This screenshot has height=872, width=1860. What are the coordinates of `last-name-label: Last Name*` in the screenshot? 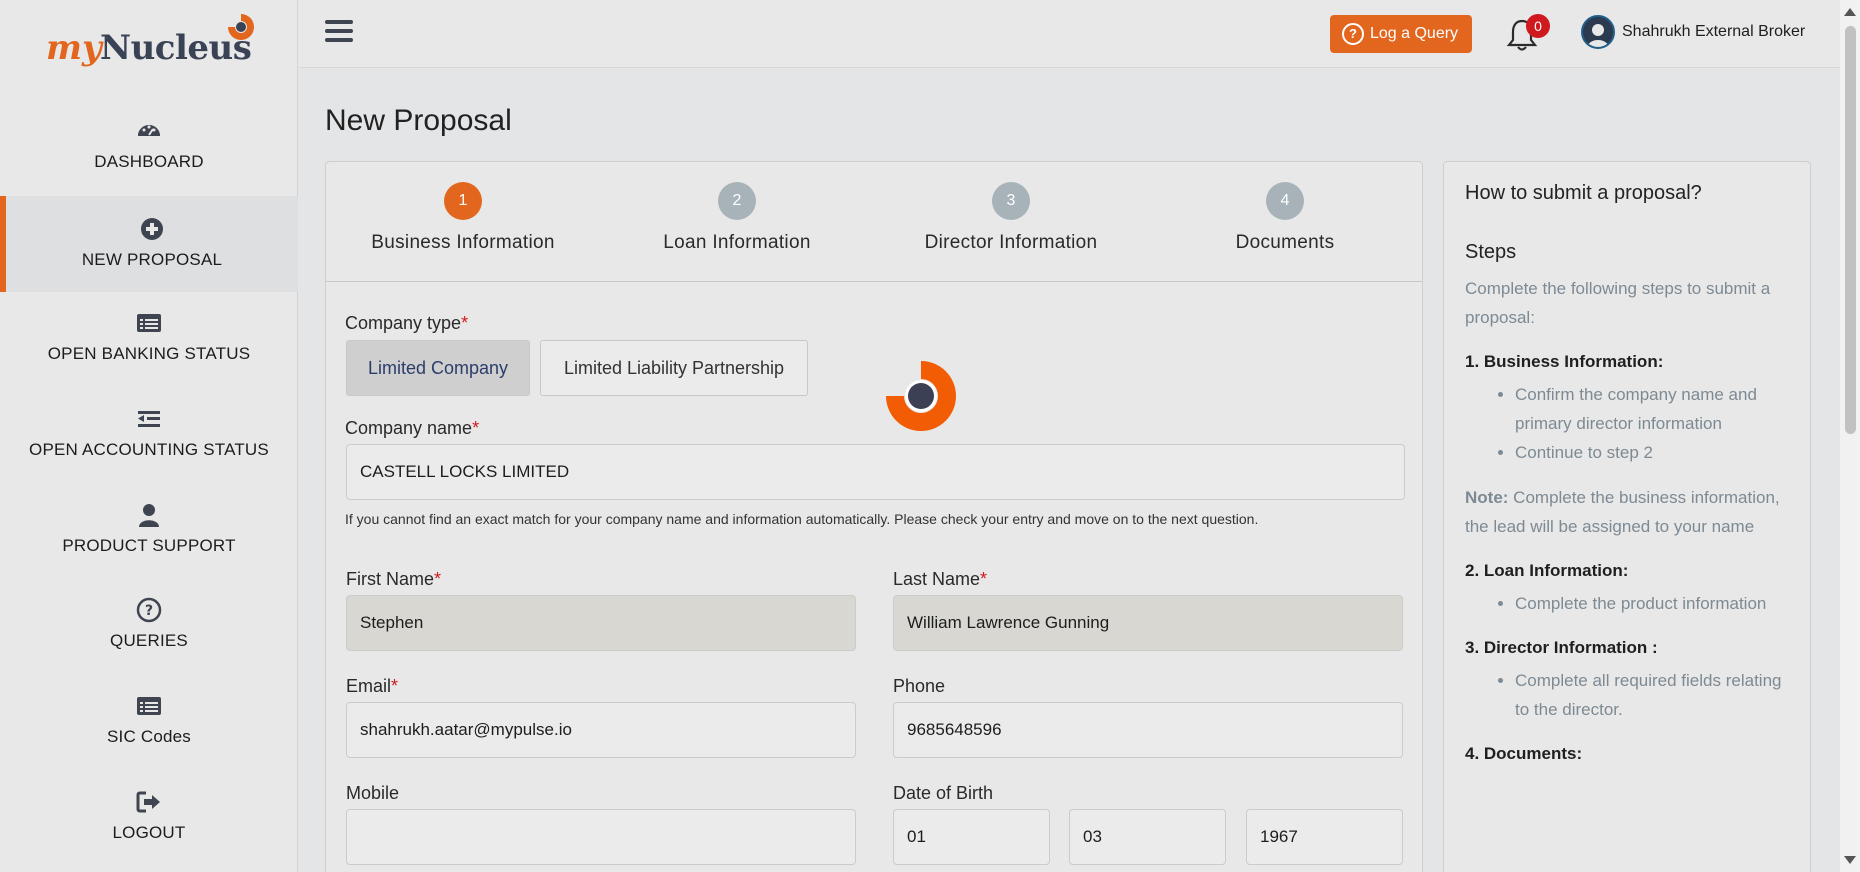 It's located at (940, 579).